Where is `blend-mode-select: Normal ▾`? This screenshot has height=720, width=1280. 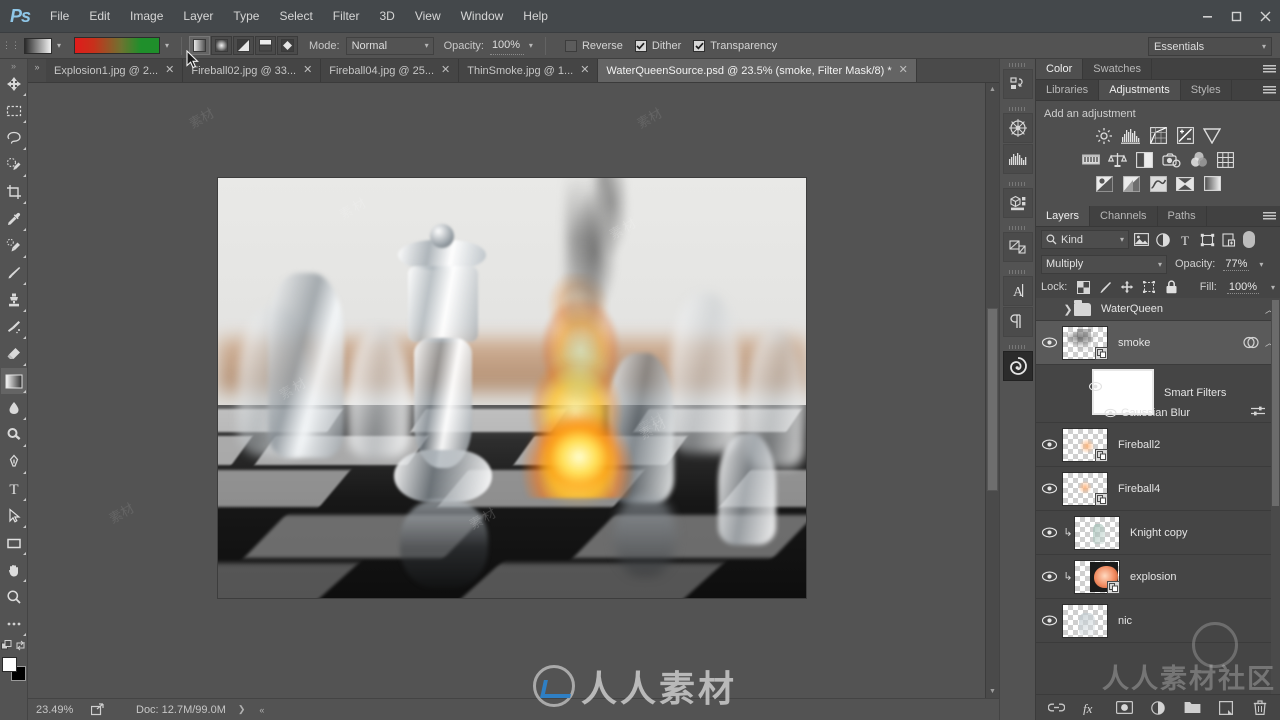 blend-mode-select: Normal ▾ is located at coordinates (389, 45).